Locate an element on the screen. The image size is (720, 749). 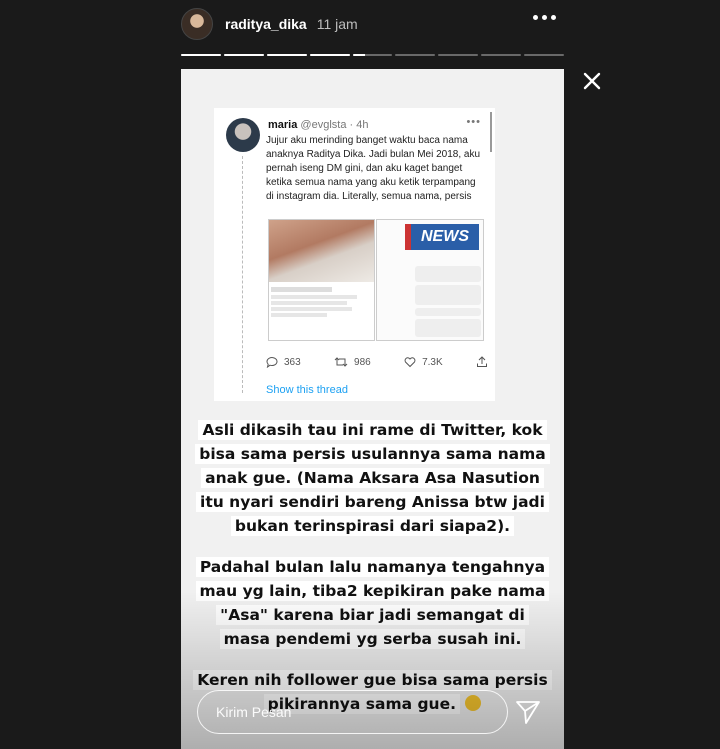
instagram-post-meta is located at coordinates (321, 301).